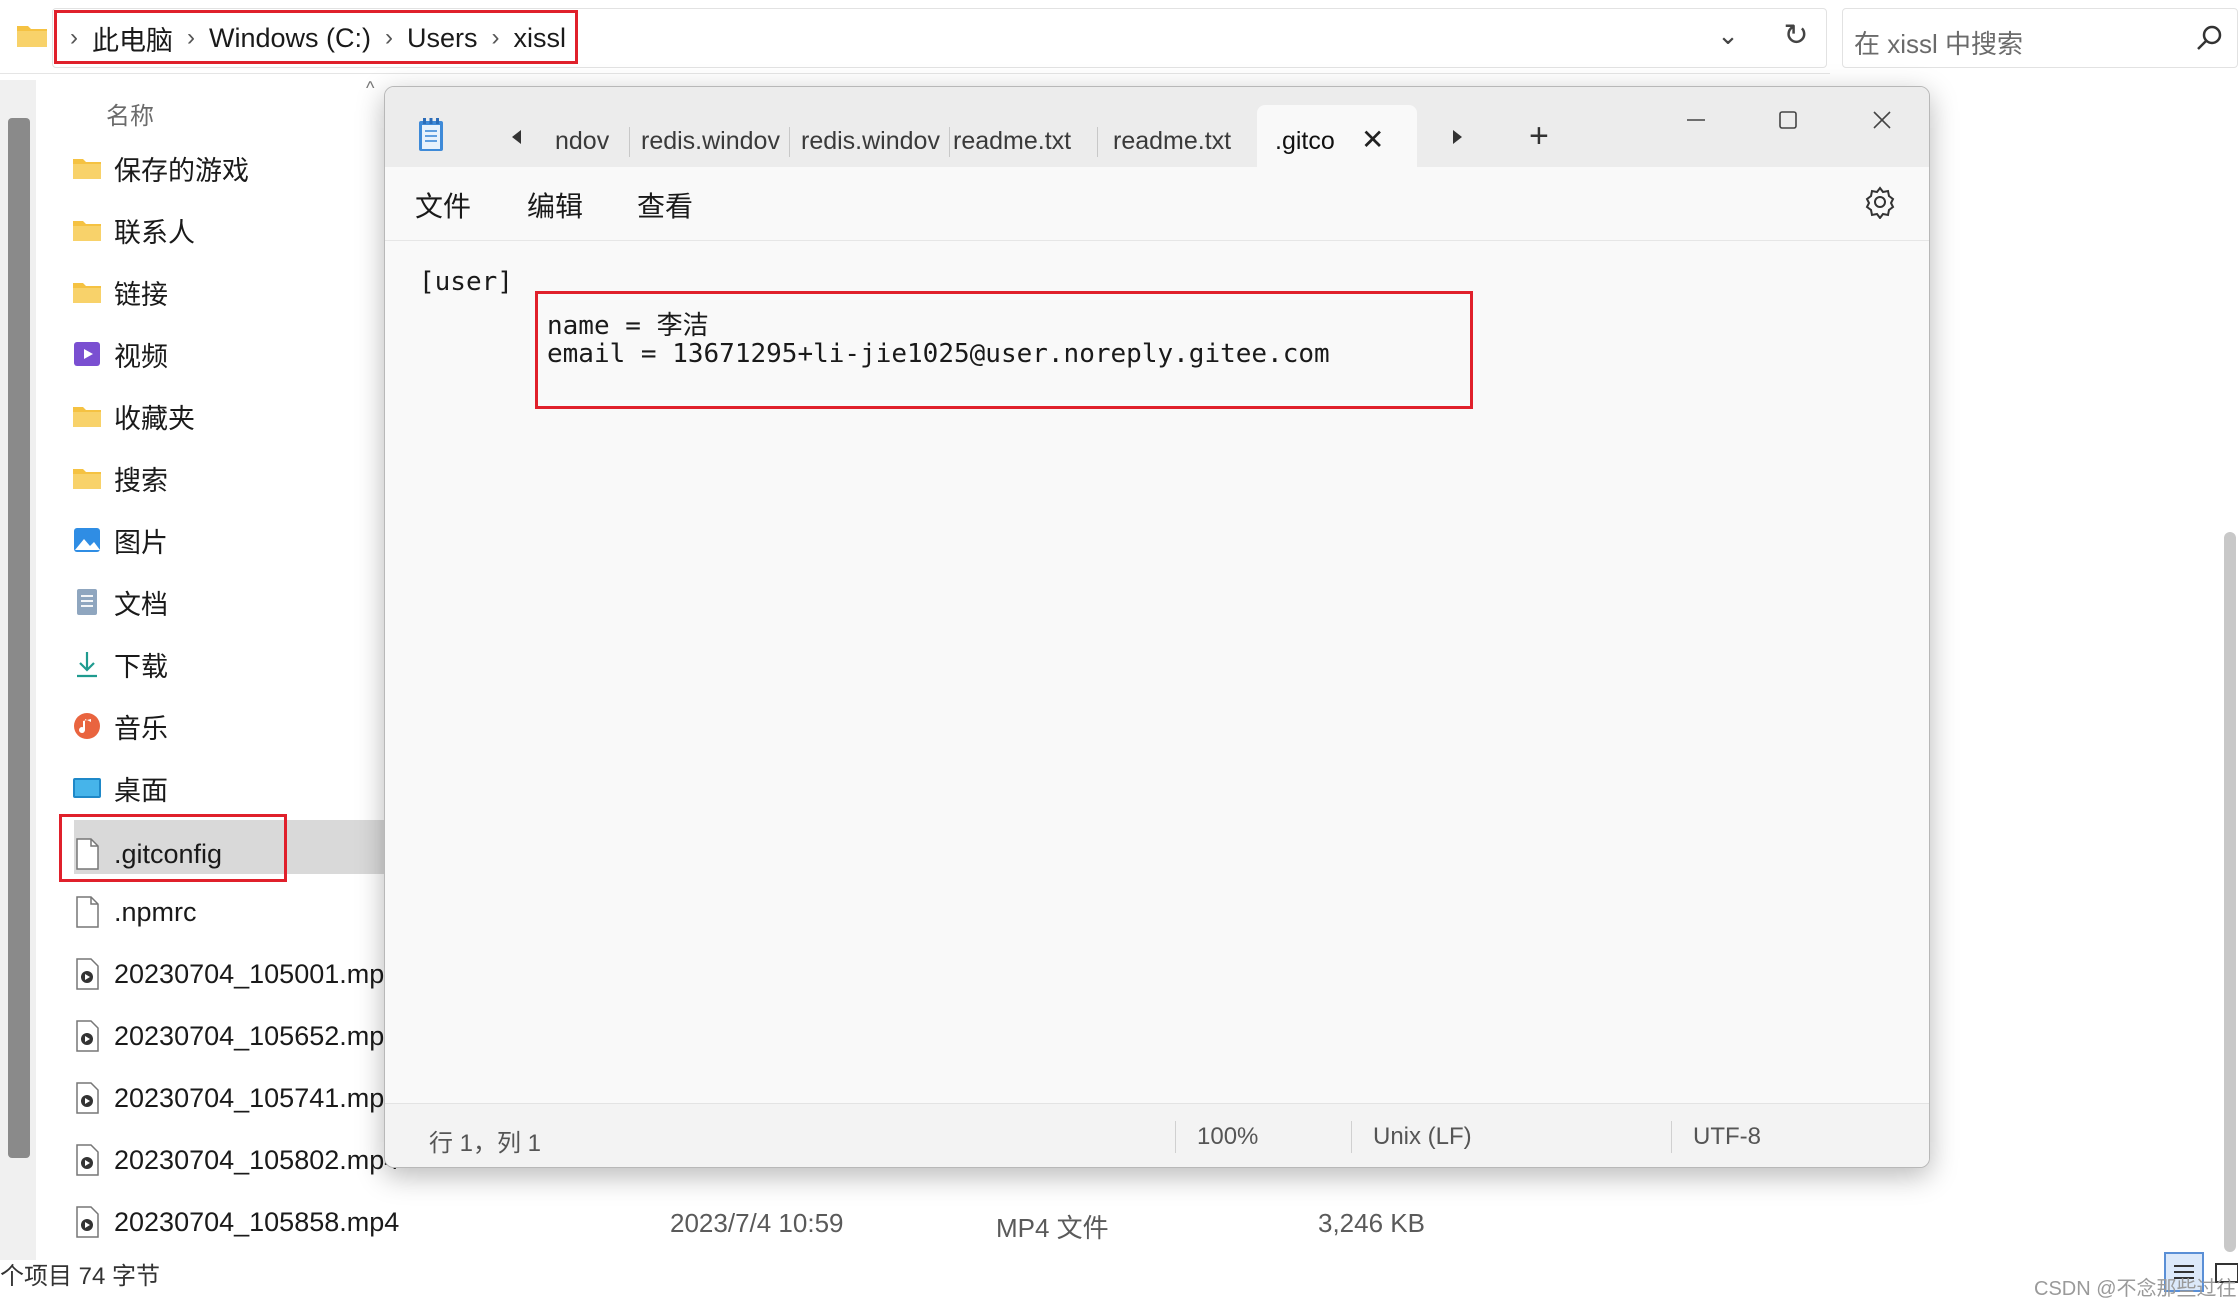  What do you see at coordinates (1696, 120) in the screenshot?
I see `minimize-icon` at bounding box center [1696, 120].